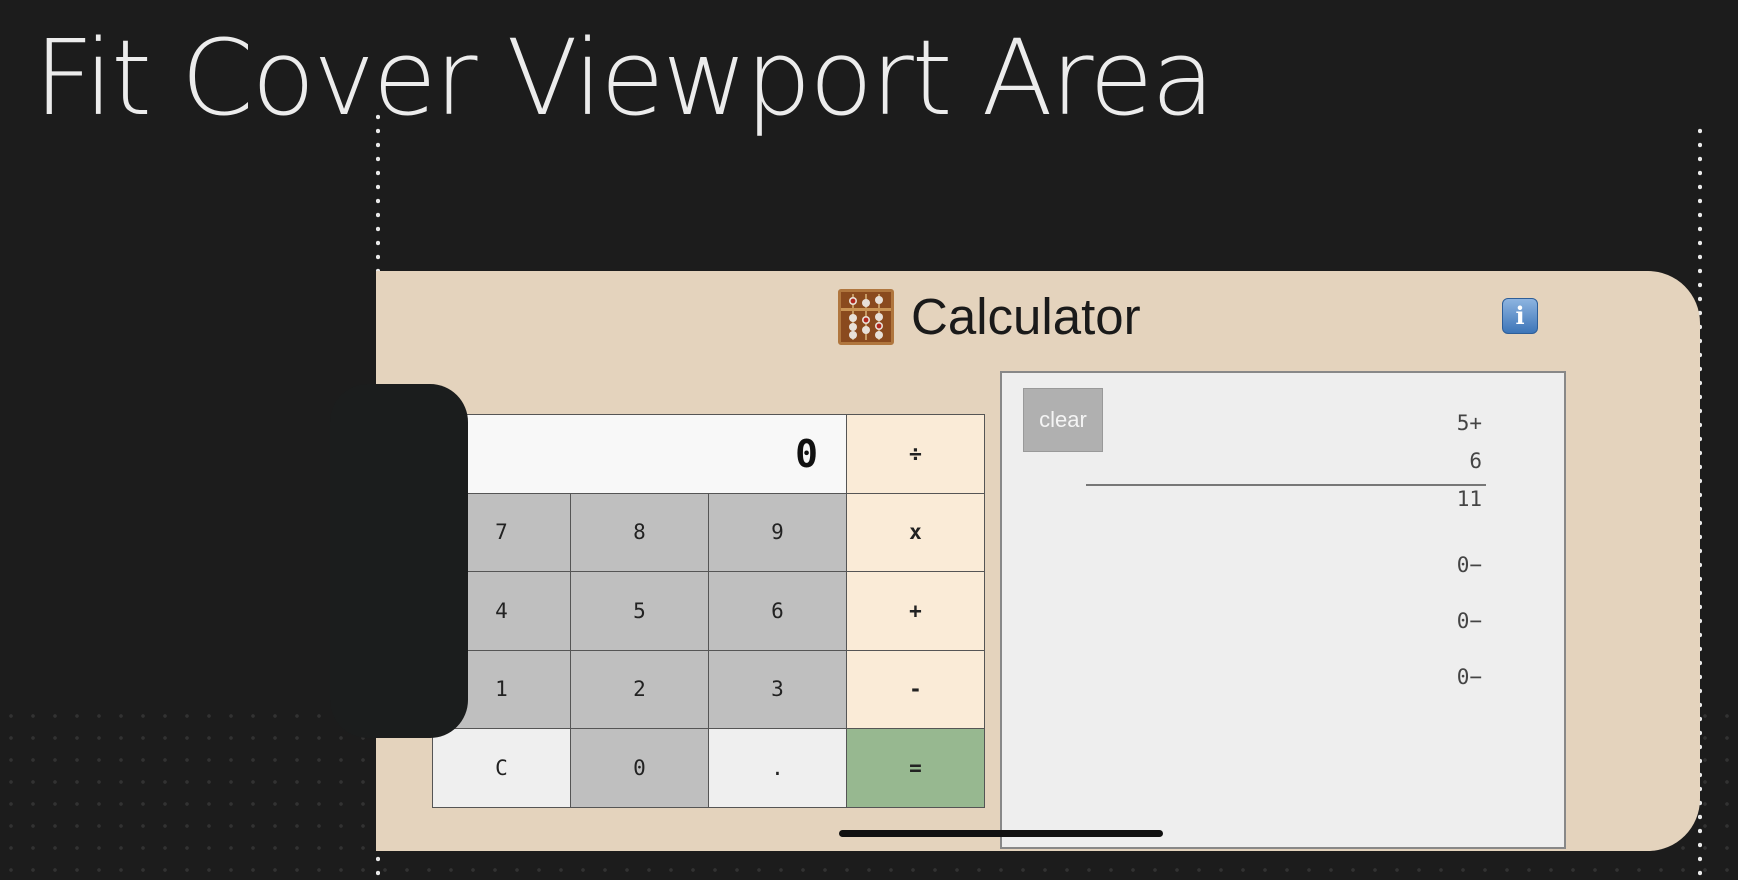 The height and width of the screenshot is (880, 1738). What do you see at coordinates (624, 78) in the screenshot?
I see `page-title: Fit Cover Viewport Area` at bounding box center [624, 78].